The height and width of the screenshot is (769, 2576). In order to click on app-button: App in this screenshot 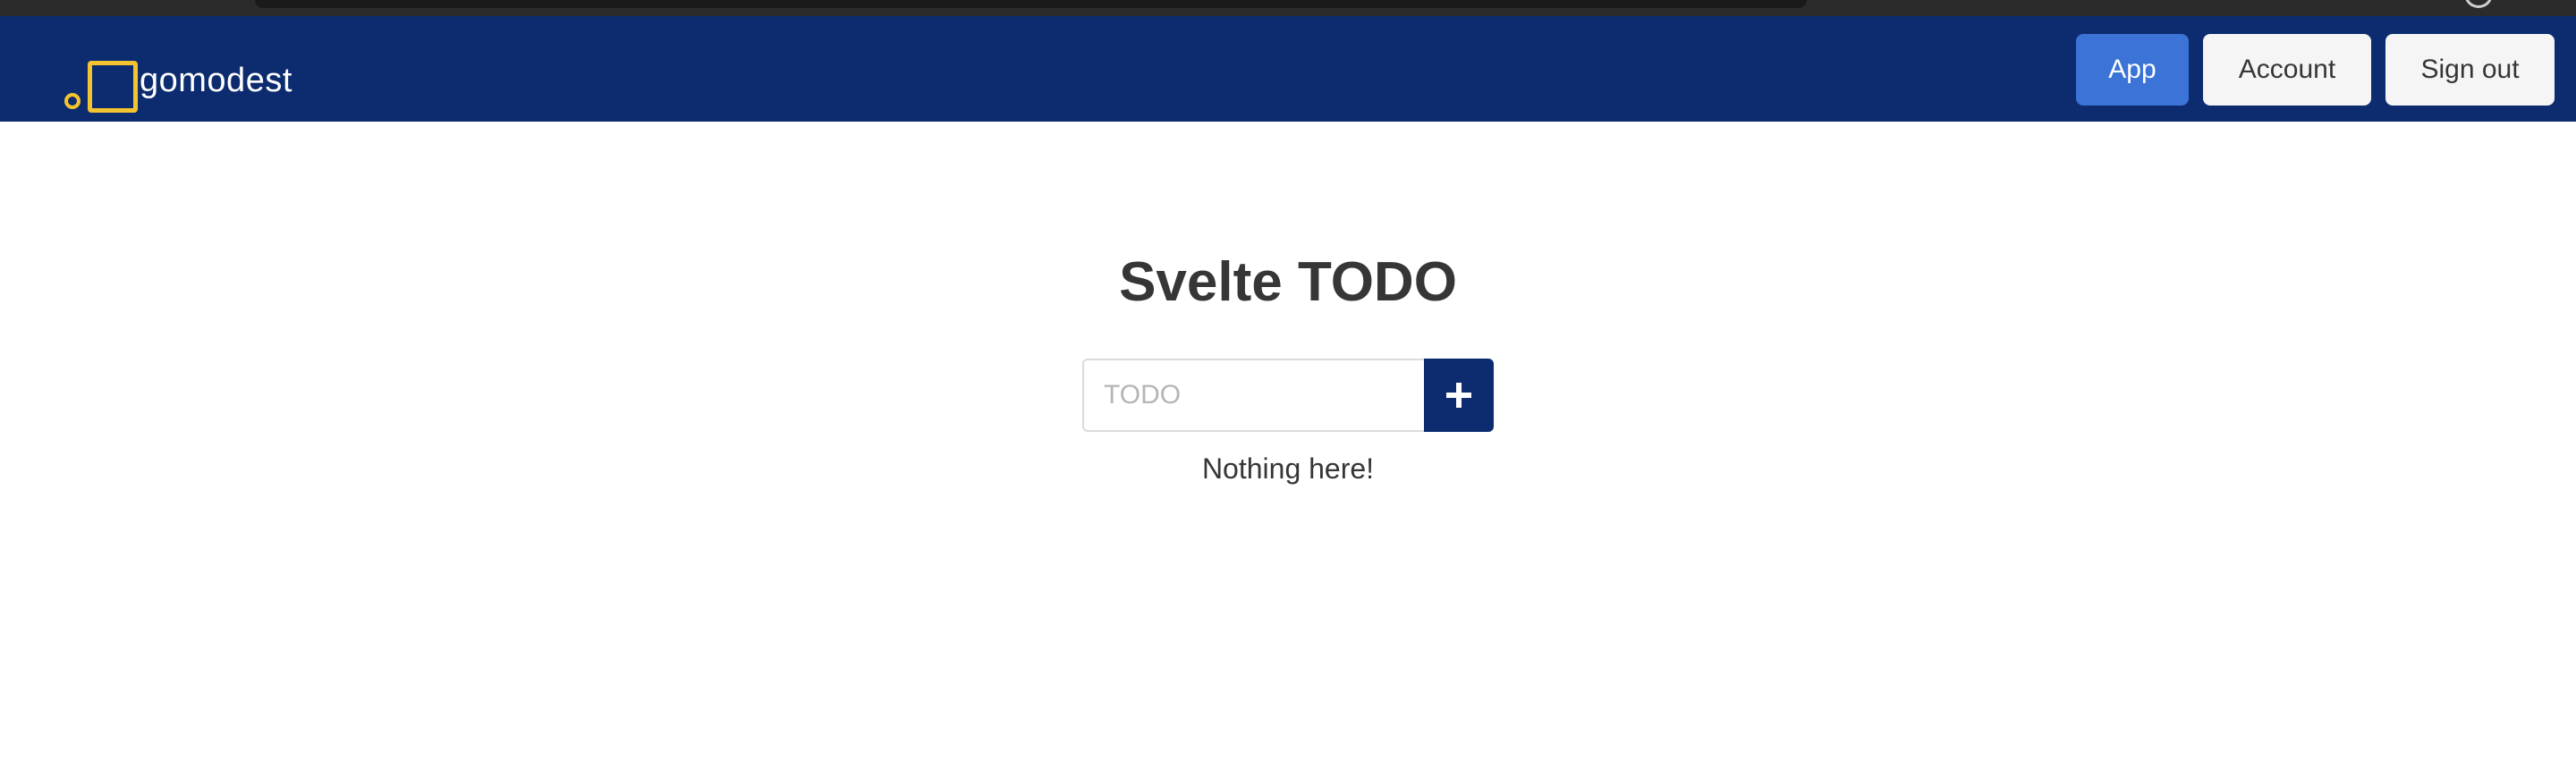, I will do `click(2132, 70)`.